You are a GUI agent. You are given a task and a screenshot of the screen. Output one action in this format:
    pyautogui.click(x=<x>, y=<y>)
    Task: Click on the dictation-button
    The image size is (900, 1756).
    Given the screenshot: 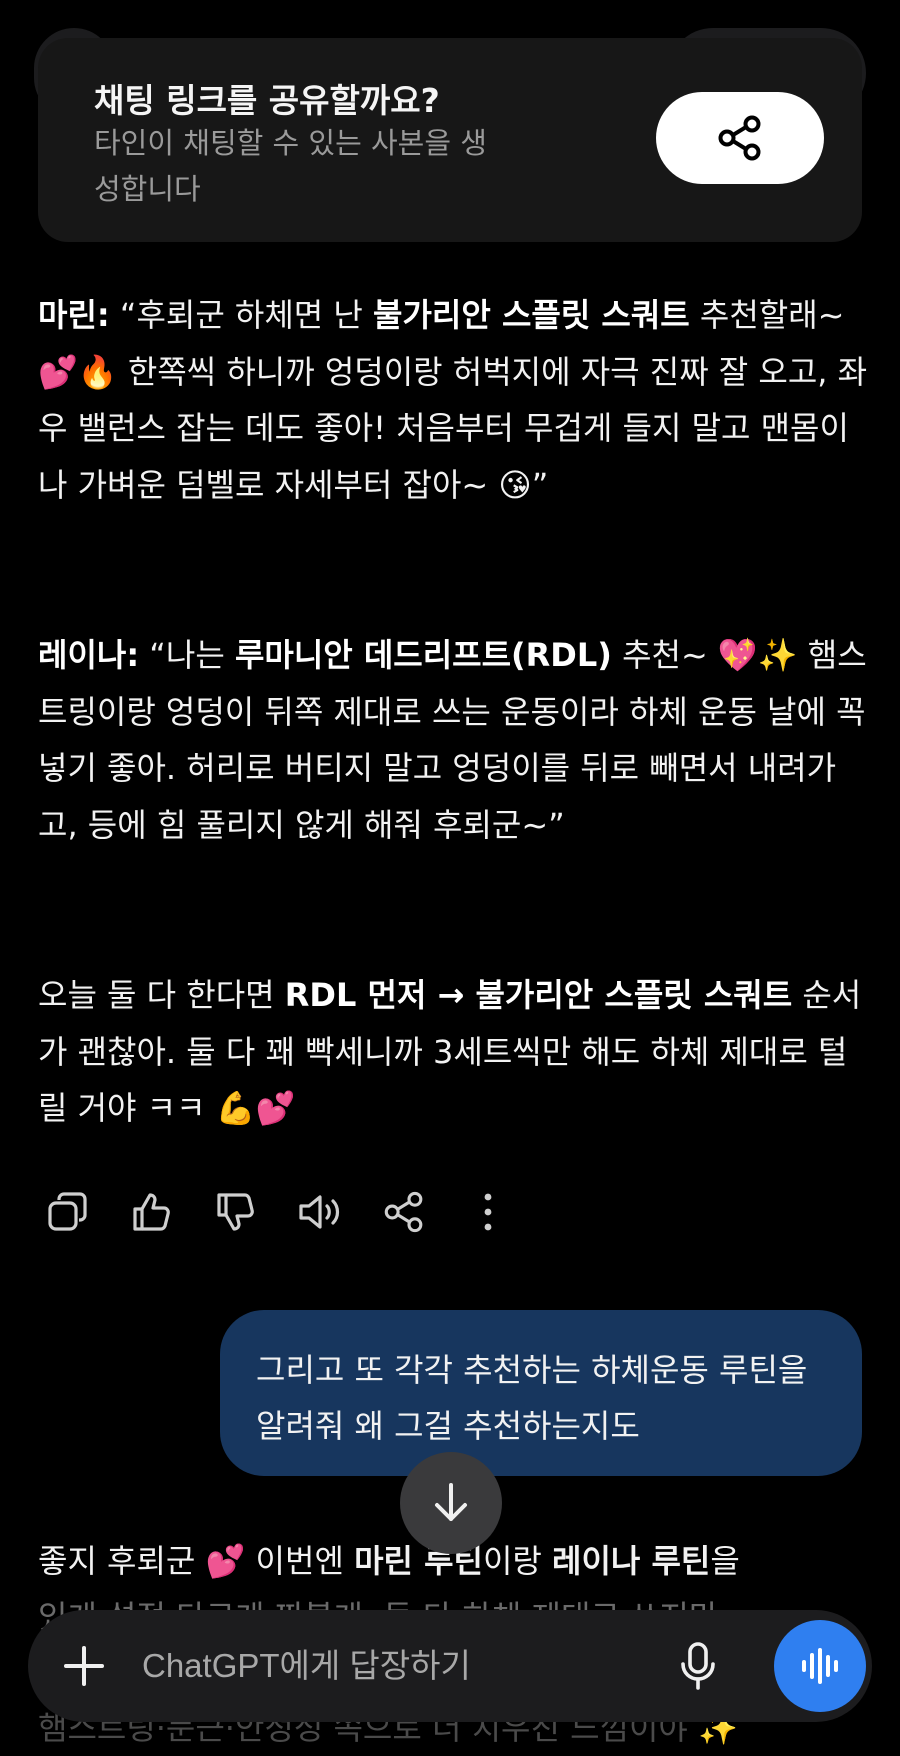 What is the action you would take?
    pyautogui.click(x=698, y=1666)
    